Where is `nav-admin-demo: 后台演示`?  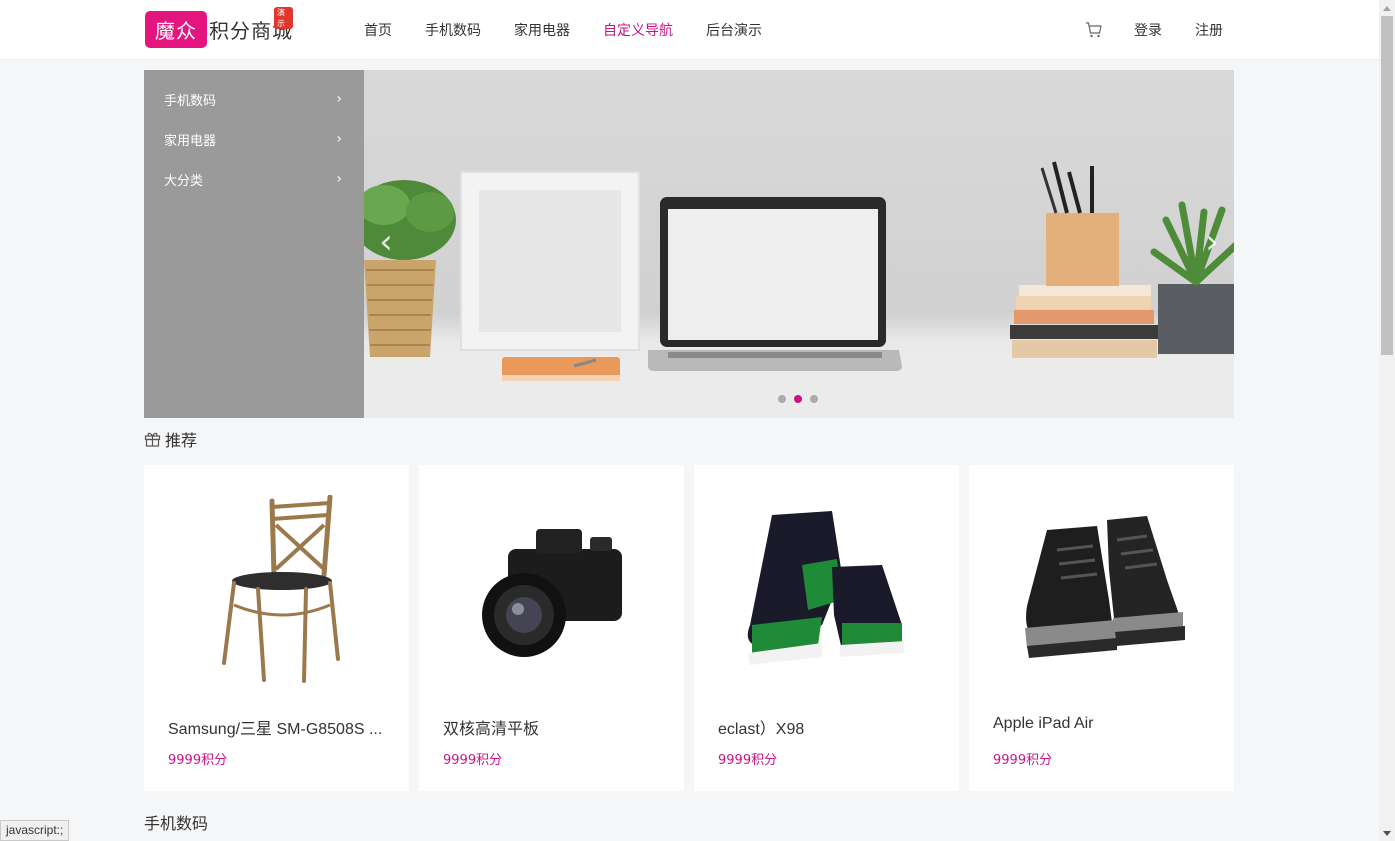 nav-admin-demo: 后台演示 is located at coordinates (734, 30).